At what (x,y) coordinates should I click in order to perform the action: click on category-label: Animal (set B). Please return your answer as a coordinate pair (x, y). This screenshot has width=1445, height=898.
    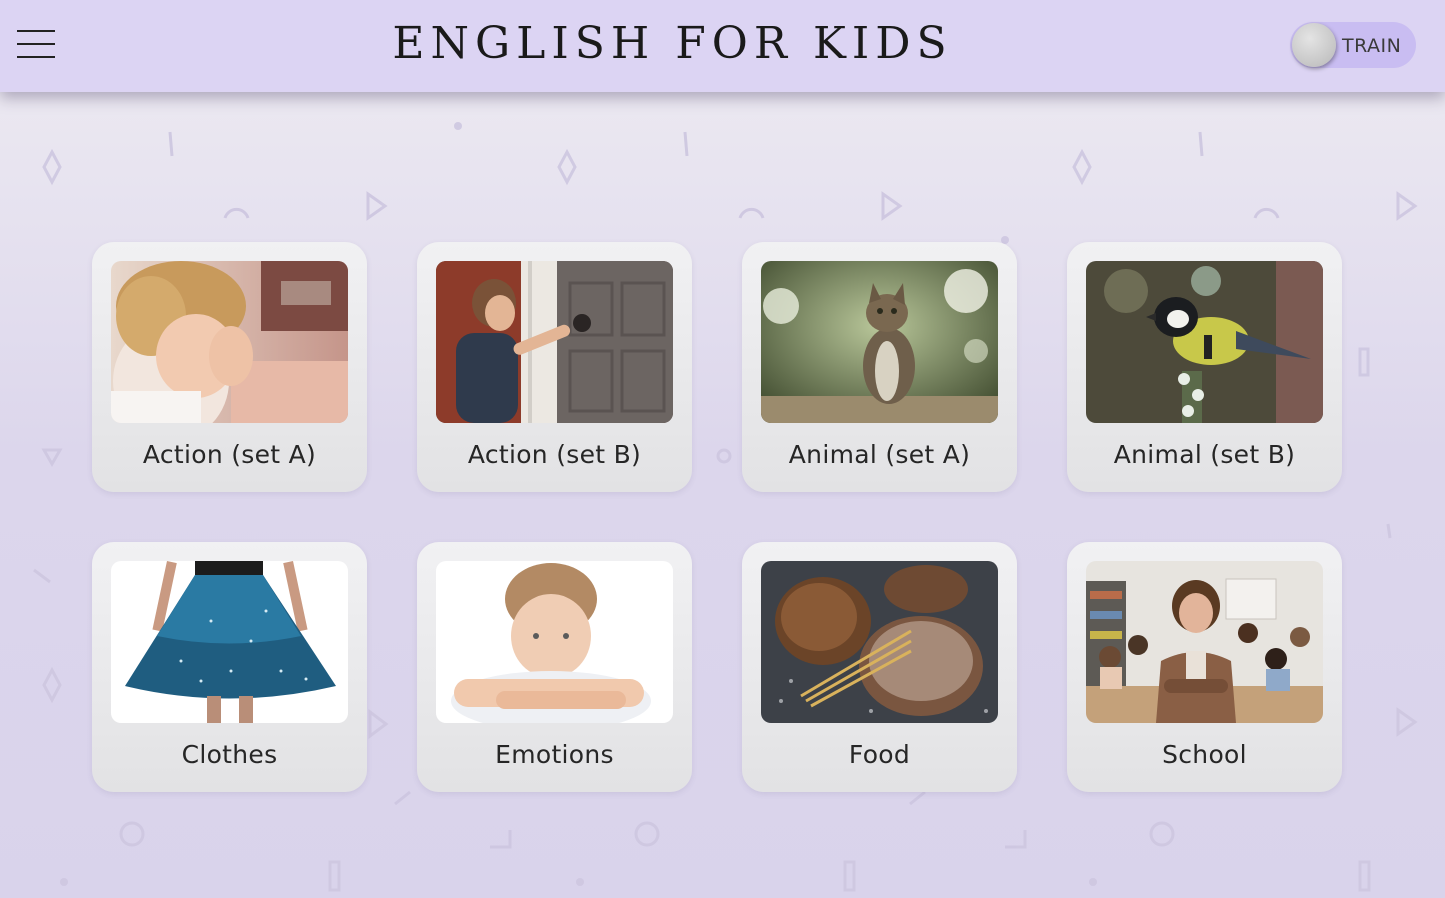
    Looking at the image, I should click on (1204, 454).